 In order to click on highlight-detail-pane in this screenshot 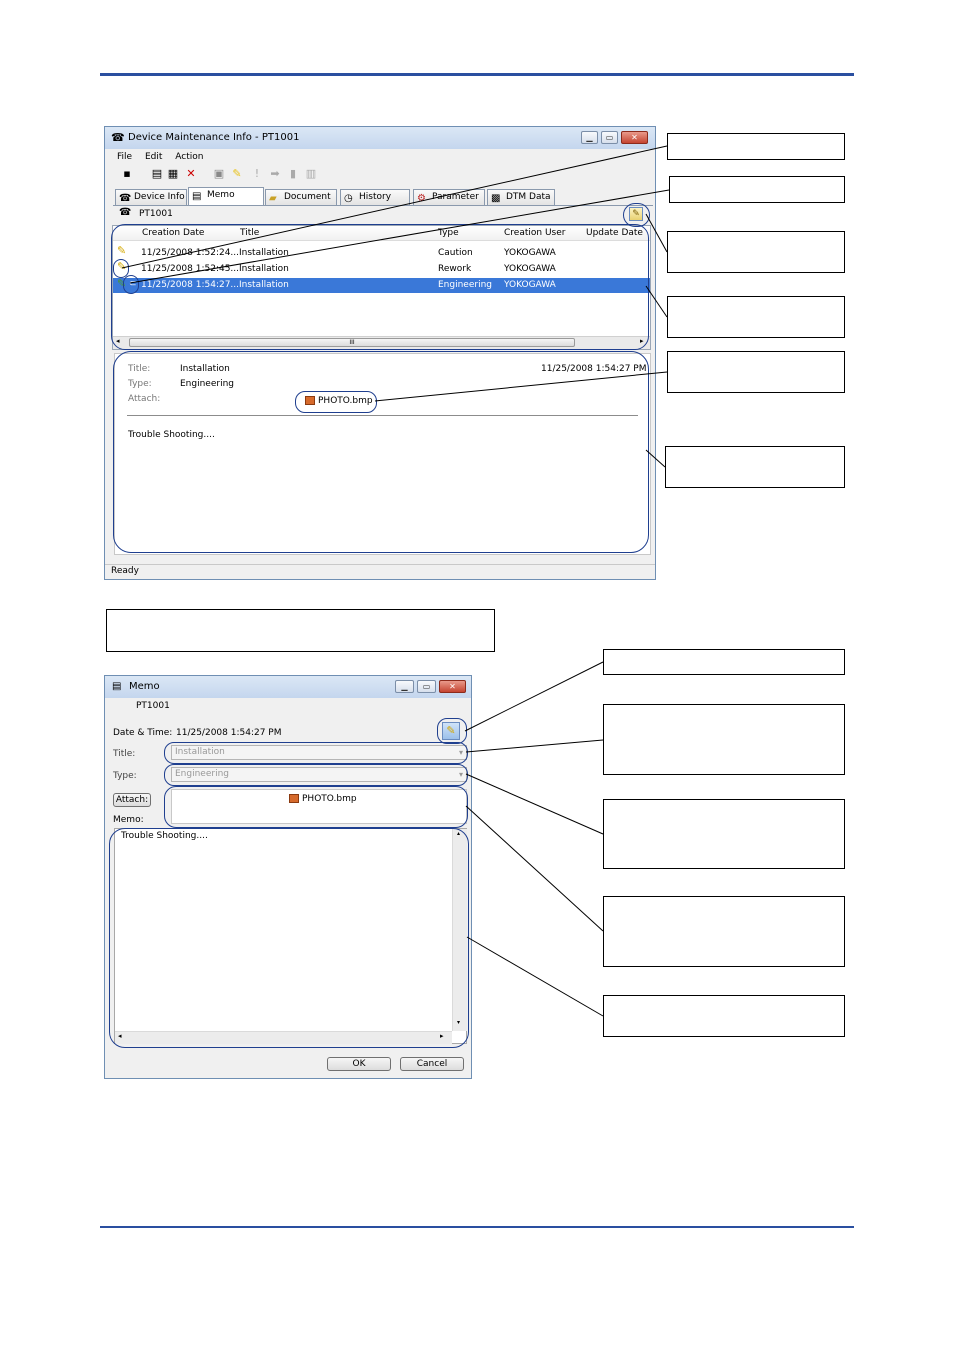, I will do `click(381, 452)`.